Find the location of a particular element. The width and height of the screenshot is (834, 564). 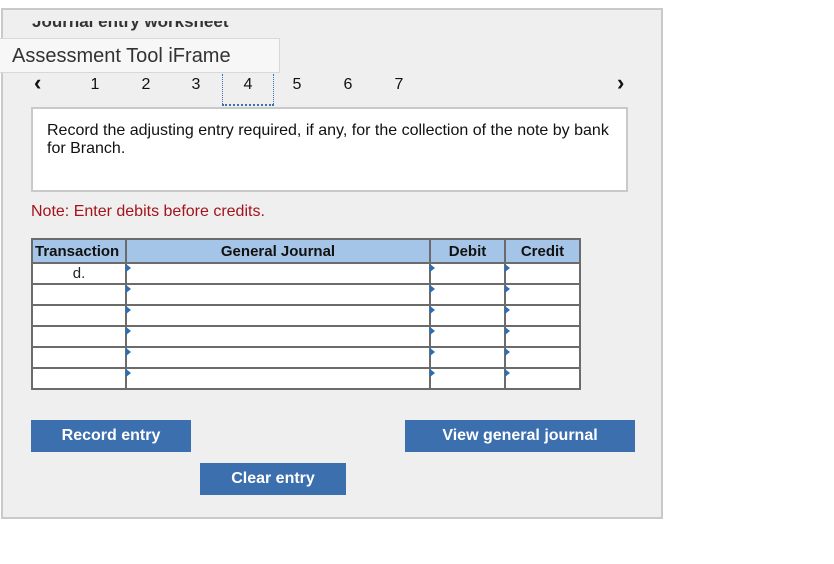

header-credit: Credit is located at coordinates (542, 251).